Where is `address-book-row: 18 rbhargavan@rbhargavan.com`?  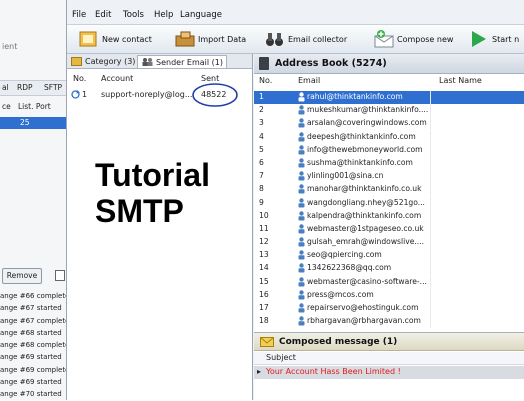 address-book-row: 18 rbhargavan@rbhargavan.com is located at coordinates (389, 321).